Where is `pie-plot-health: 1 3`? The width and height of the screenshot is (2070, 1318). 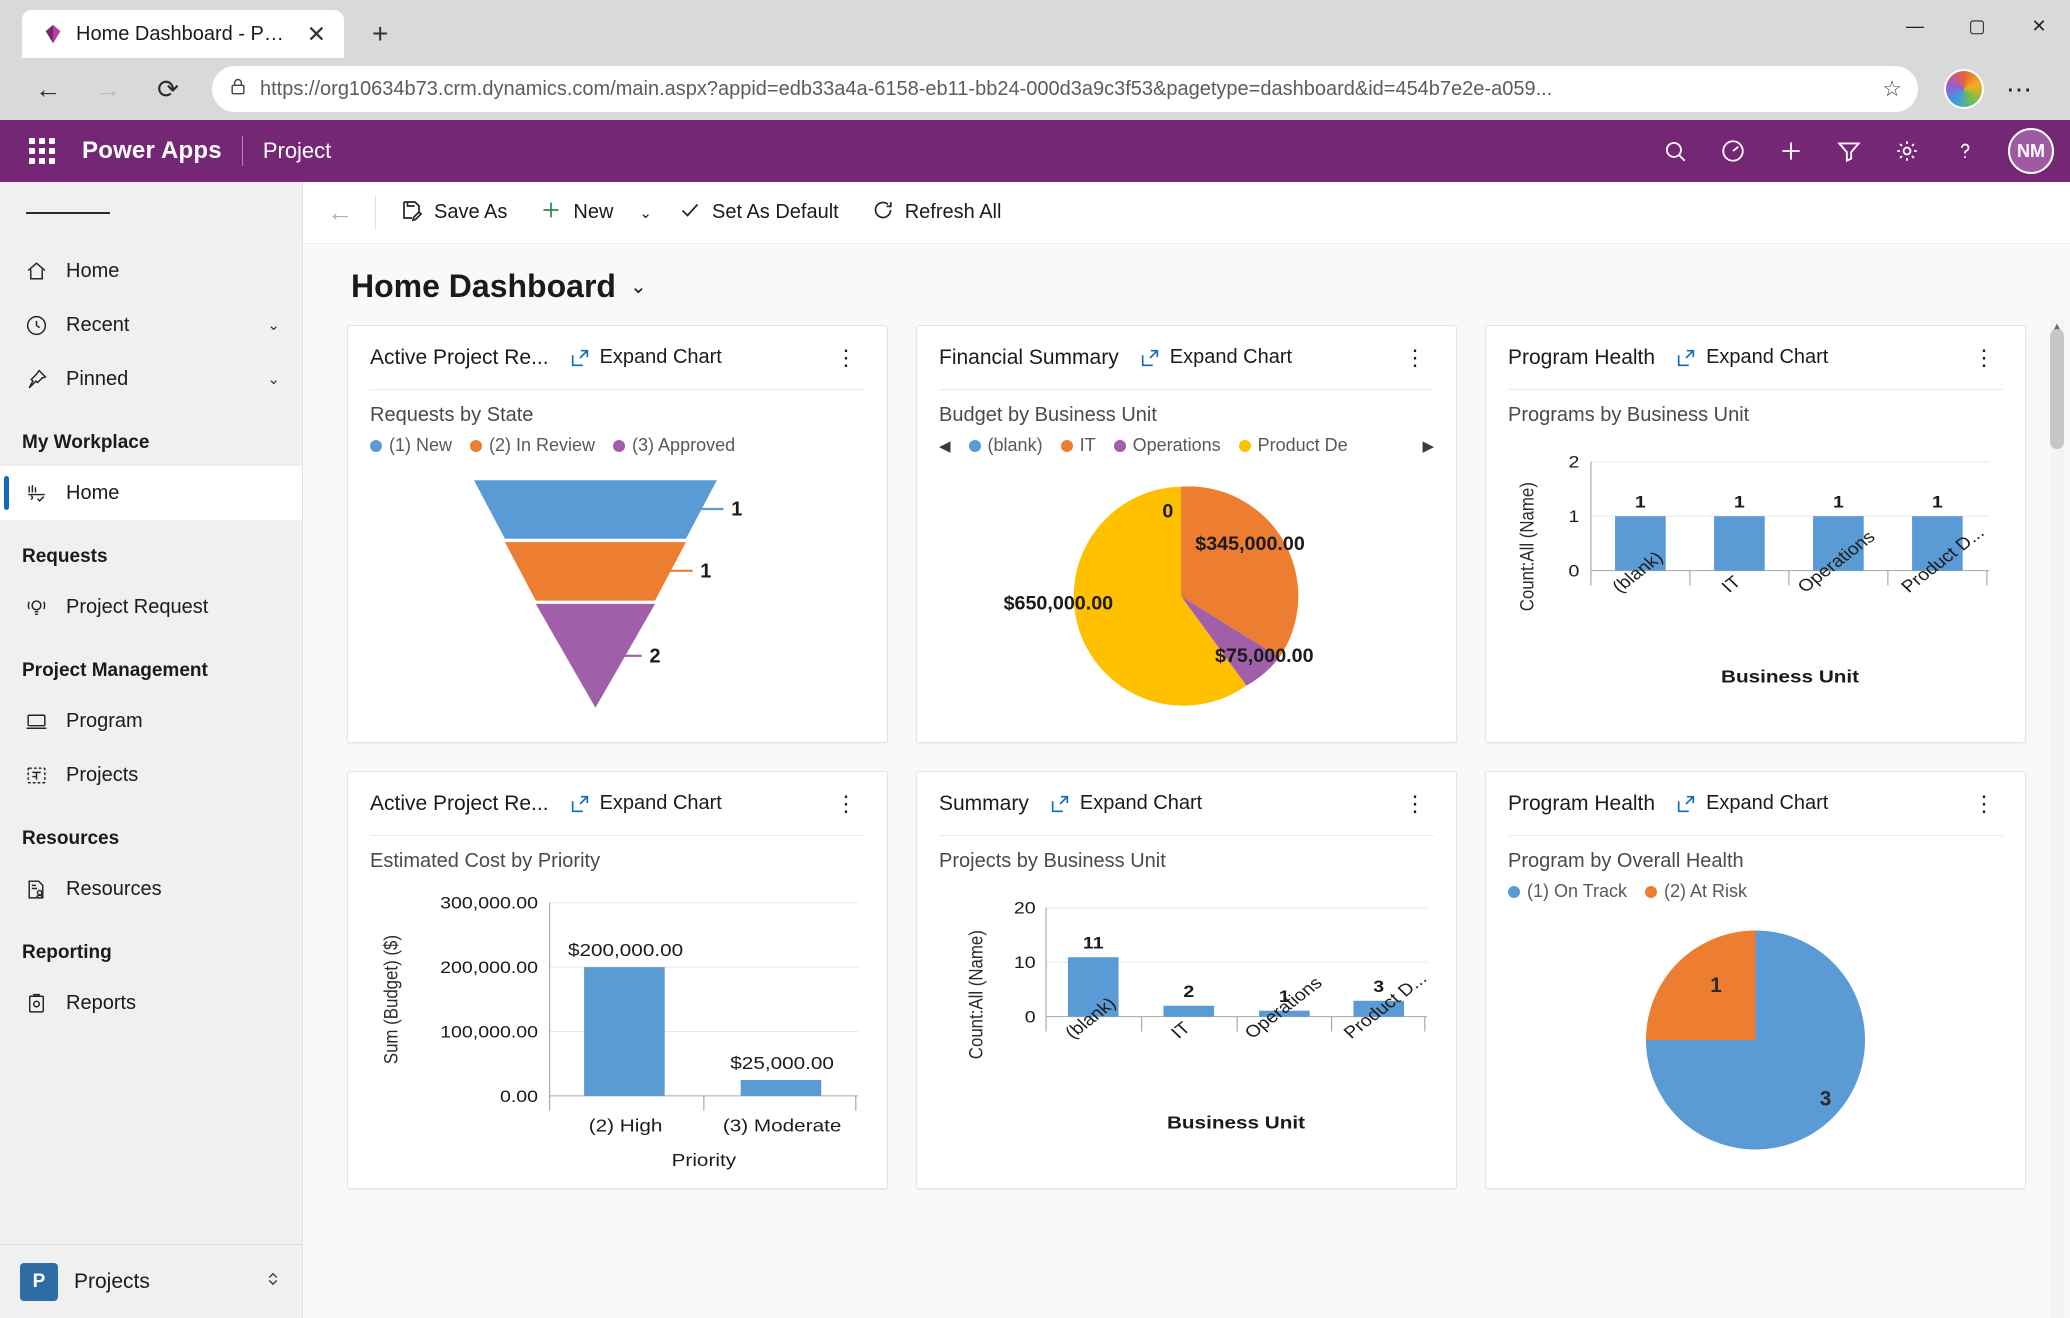
pie-plot-health: 1 3 is located at coordinates (1755, 1040).